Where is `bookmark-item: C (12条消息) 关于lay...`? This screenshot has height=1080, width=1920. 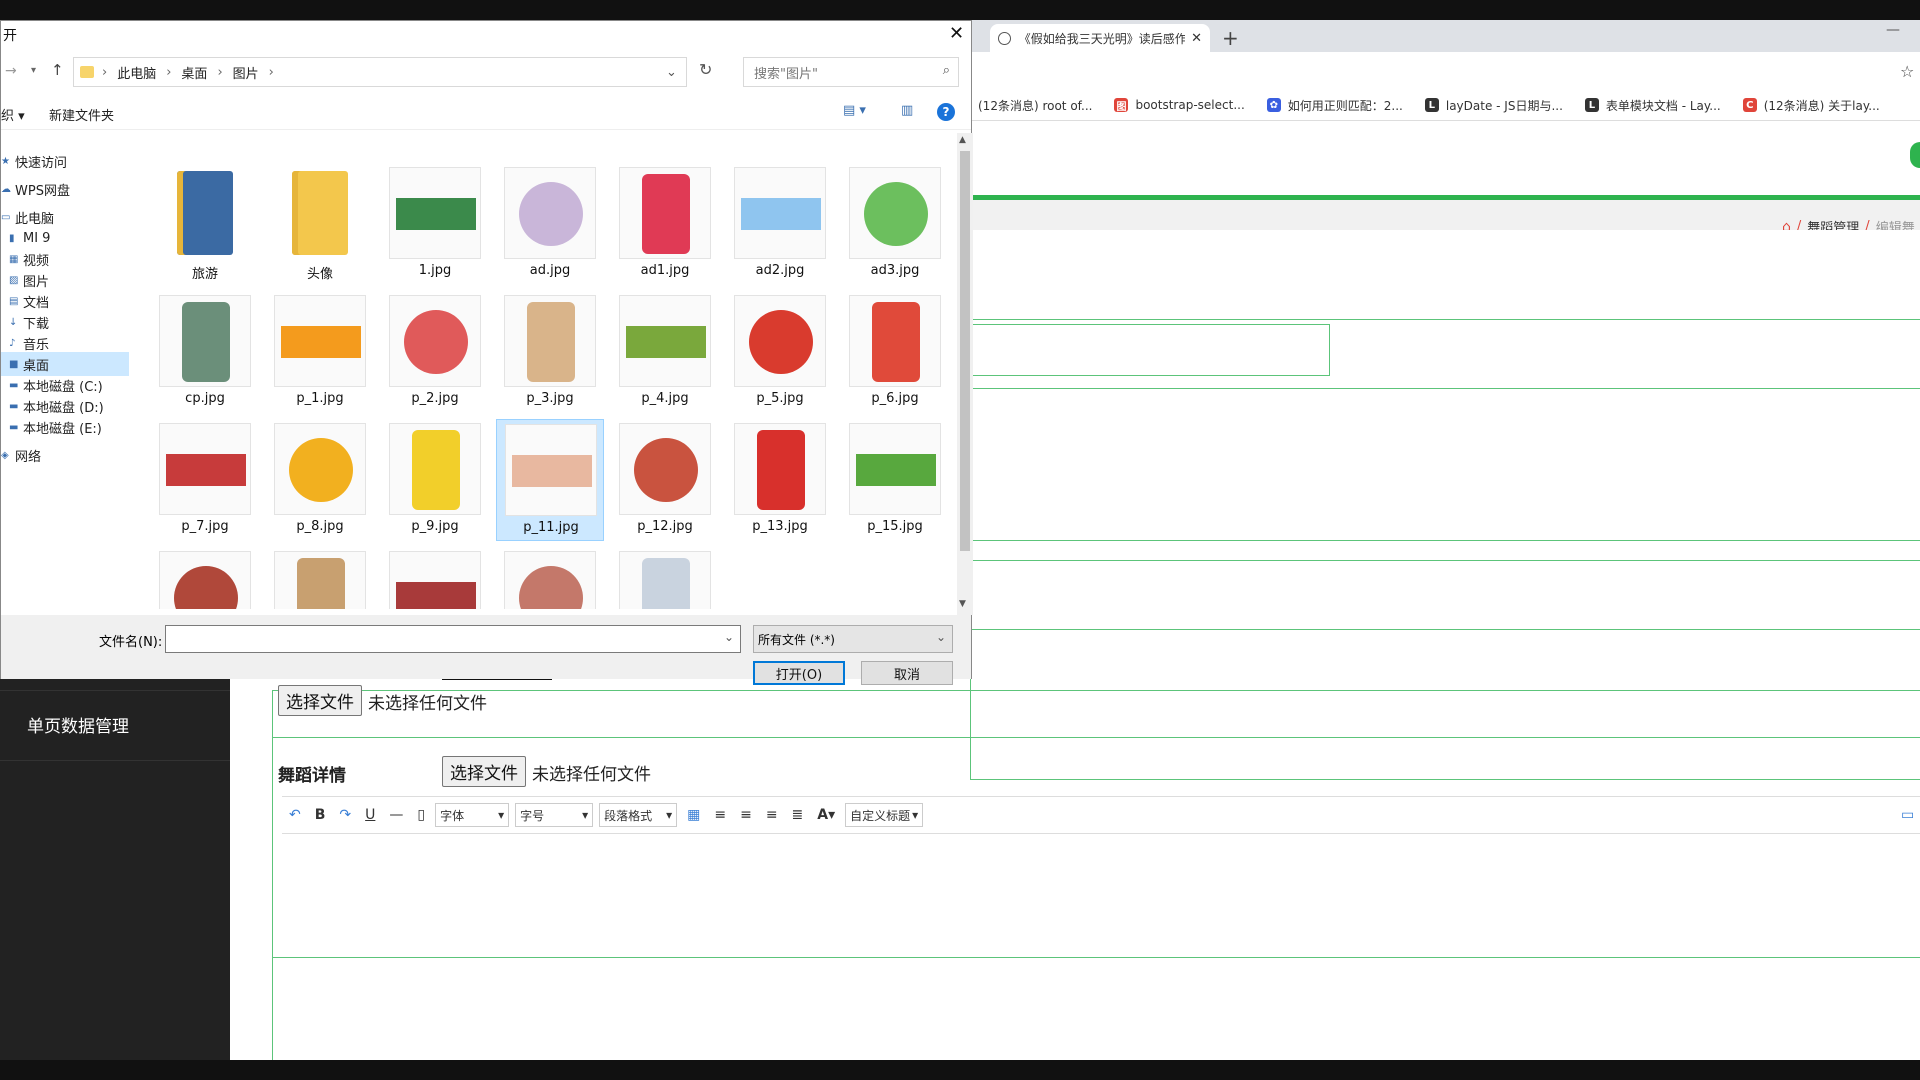
bookmark-item: C (12条消息) 关于lay... is located at coordinates (1811, 105).